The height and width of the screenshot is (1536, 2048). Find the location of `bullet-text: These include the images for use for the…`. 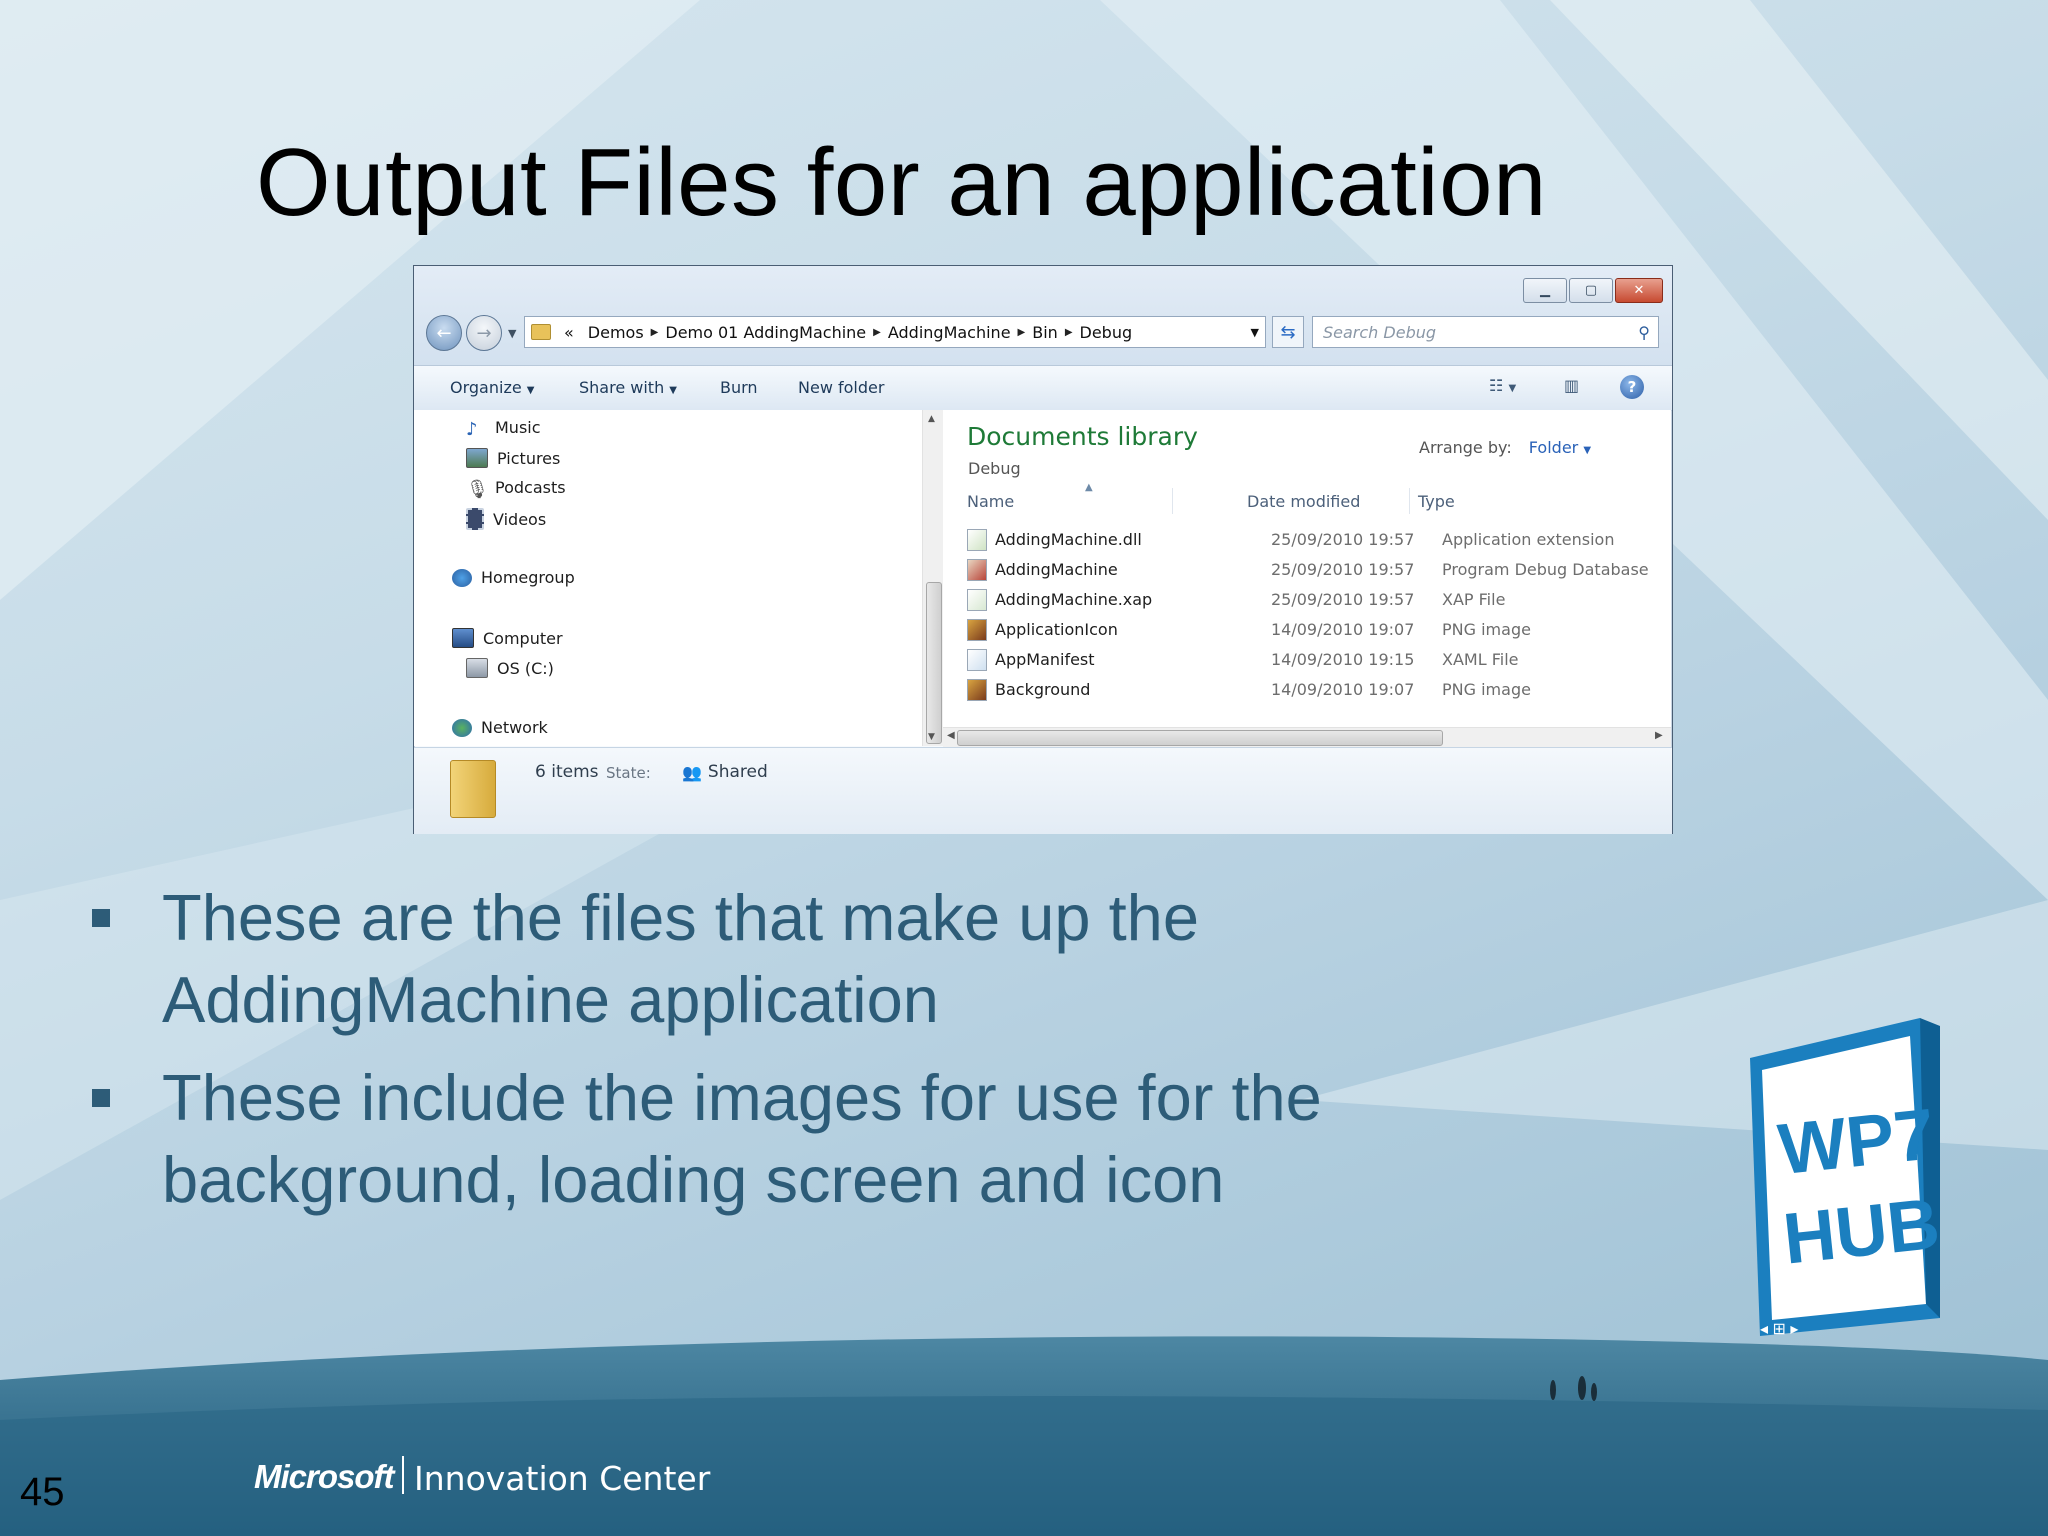

bullet-text: These include the images for use for the… is located at coordinates (812, 1139).